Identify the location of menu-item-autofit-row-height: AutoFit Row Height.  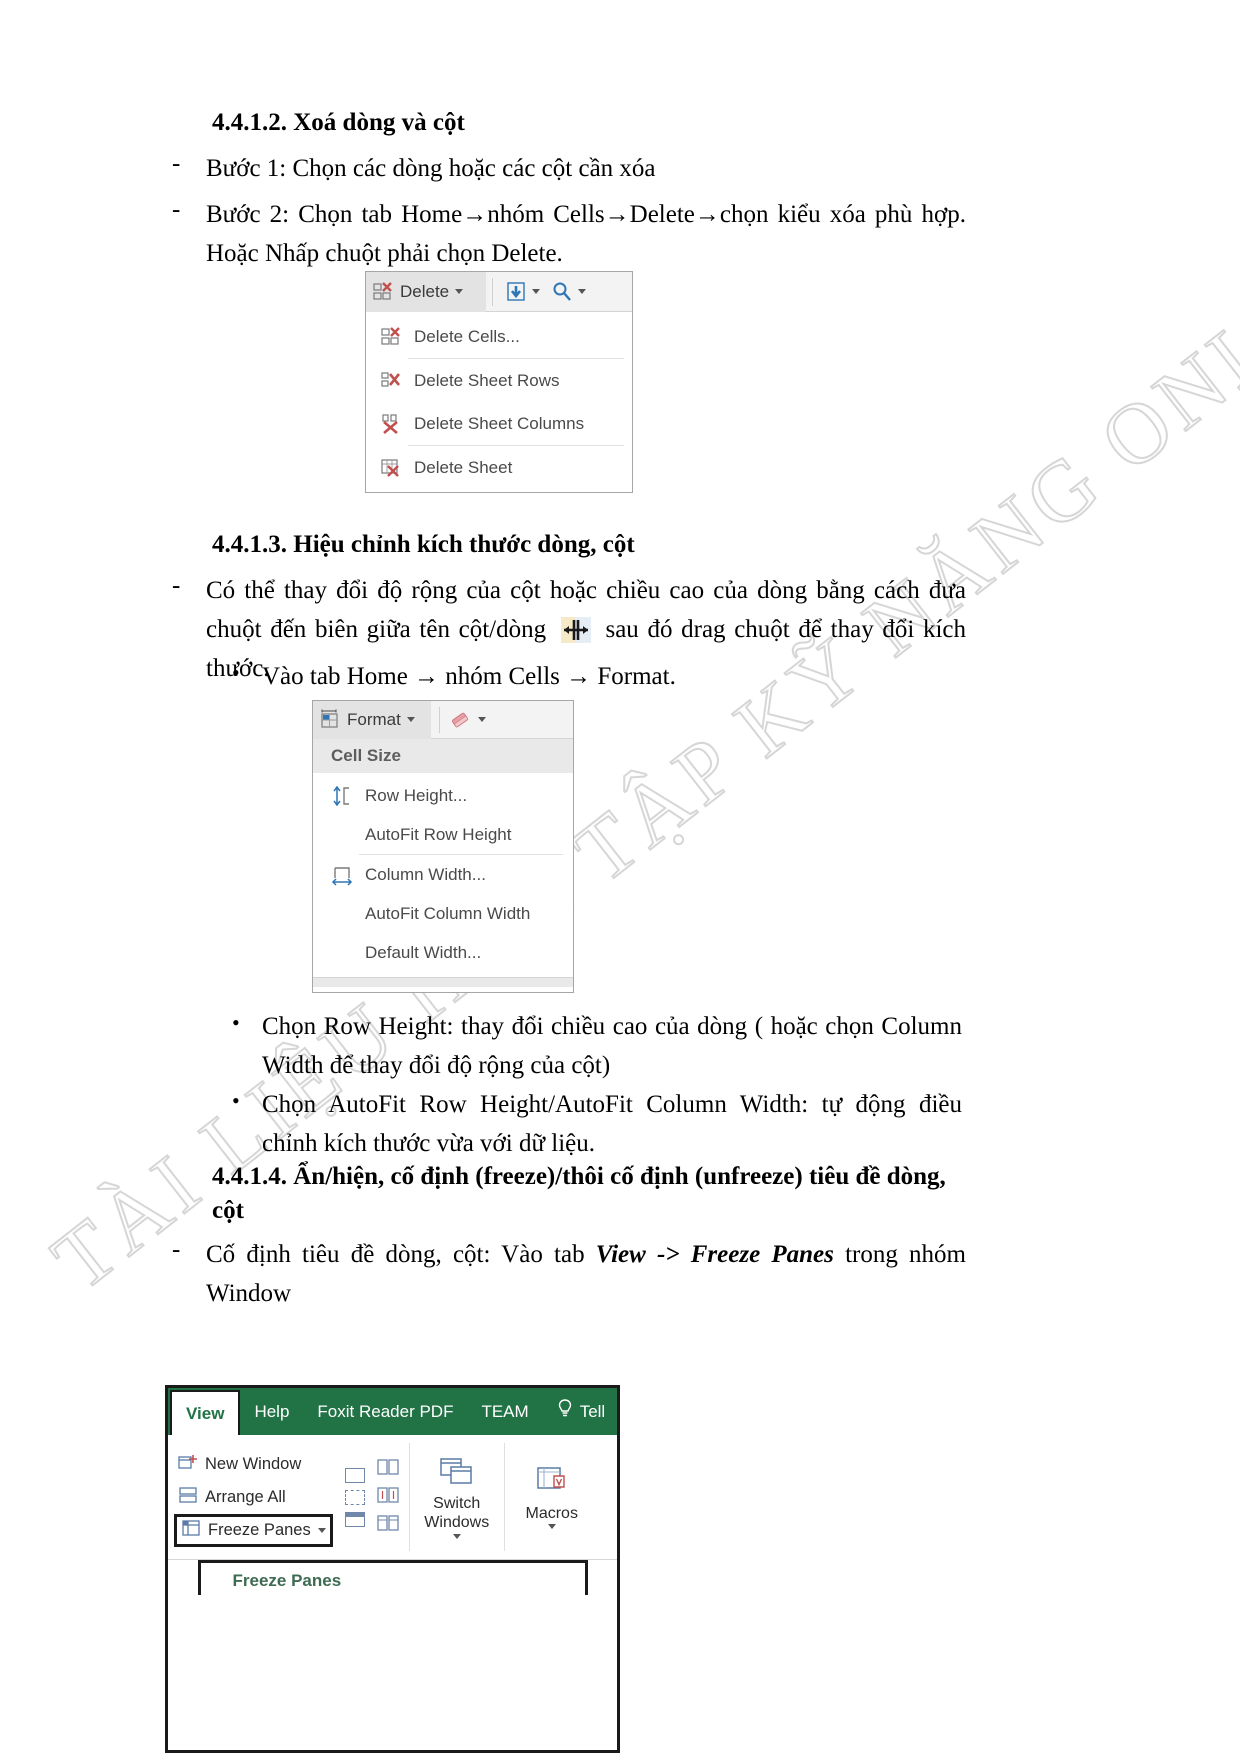
(443, 834).